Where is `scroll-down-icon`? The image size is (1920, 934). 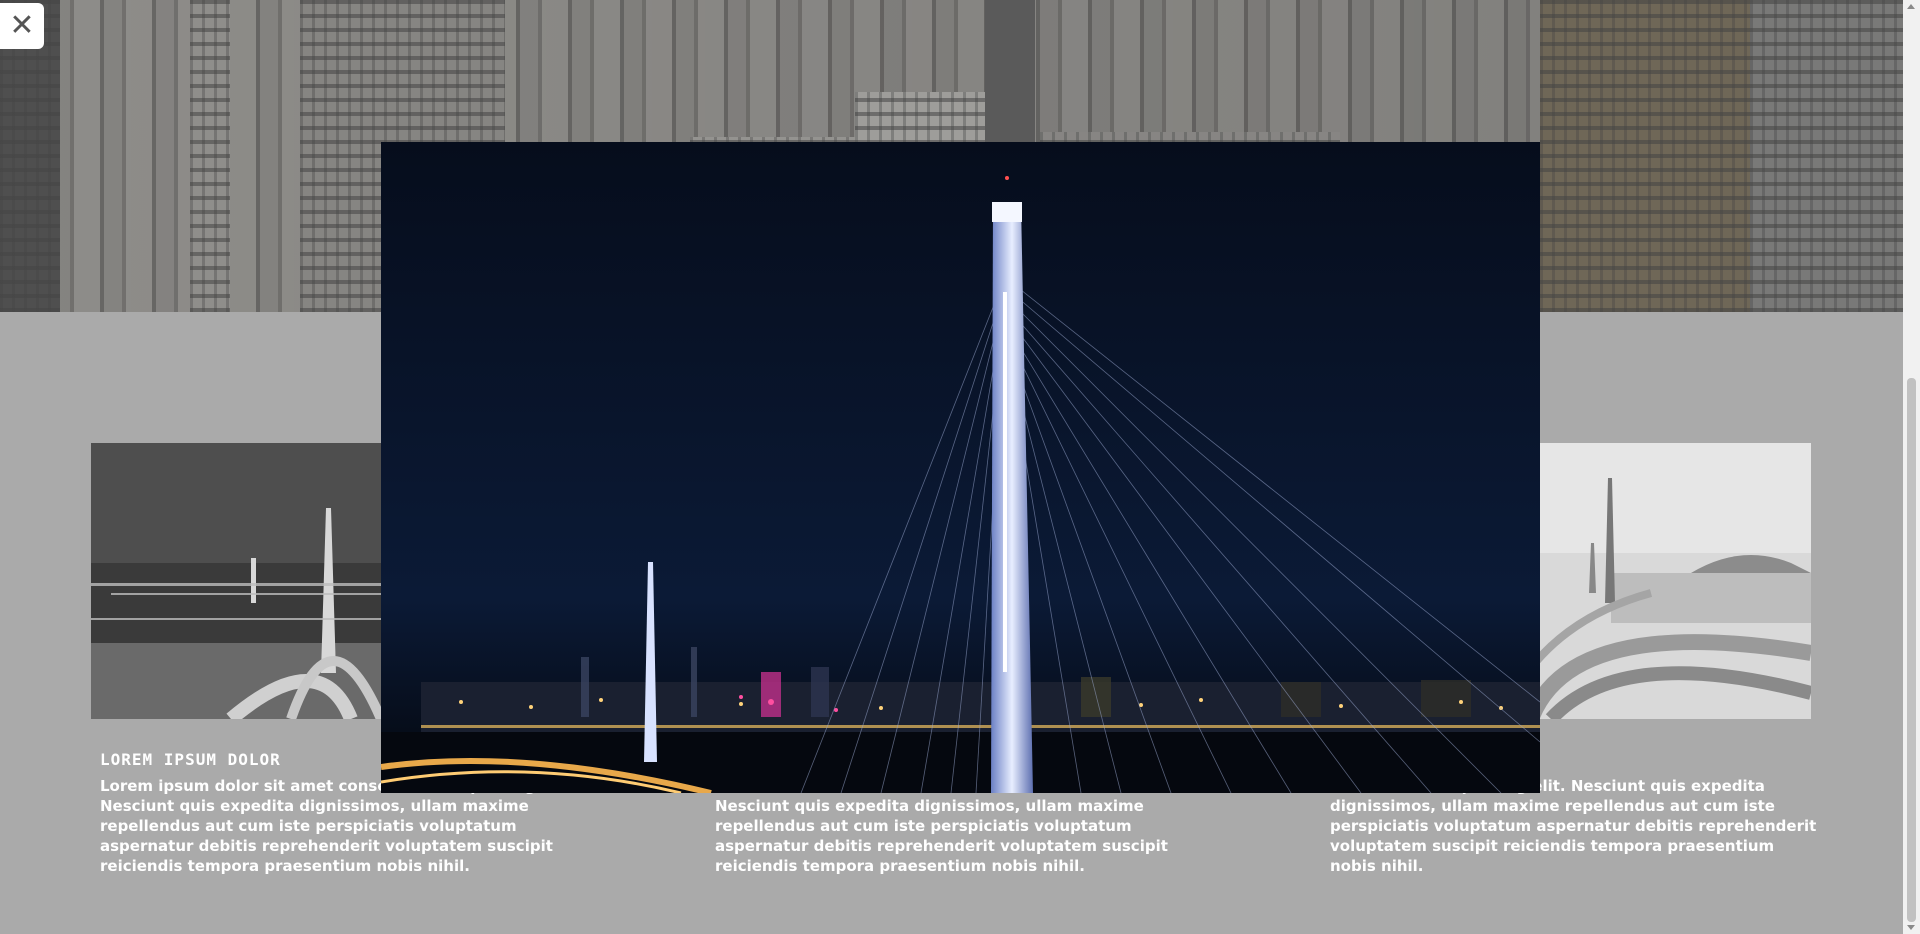
scroll-down-icon is located at coordinates (1911, 927).